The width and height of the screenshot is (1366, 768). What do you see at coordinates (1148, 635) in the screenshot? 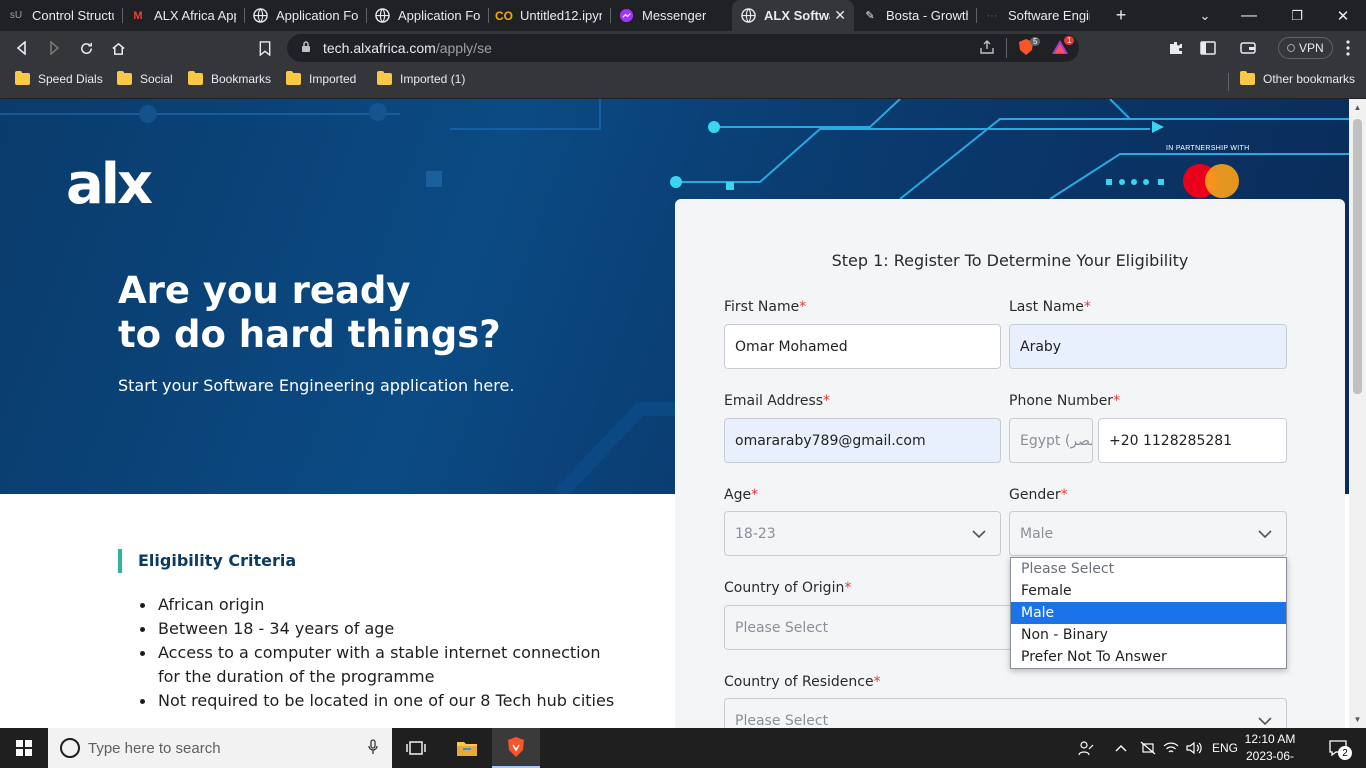
I see `gender-option-non-binary: Non - Binary` at bounding box center [1148, 635].